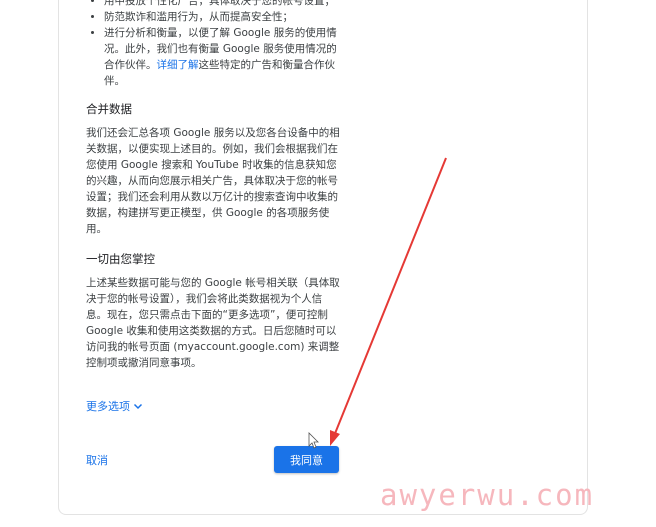  I want to click on arrow-head-icon, so click(335, 438).